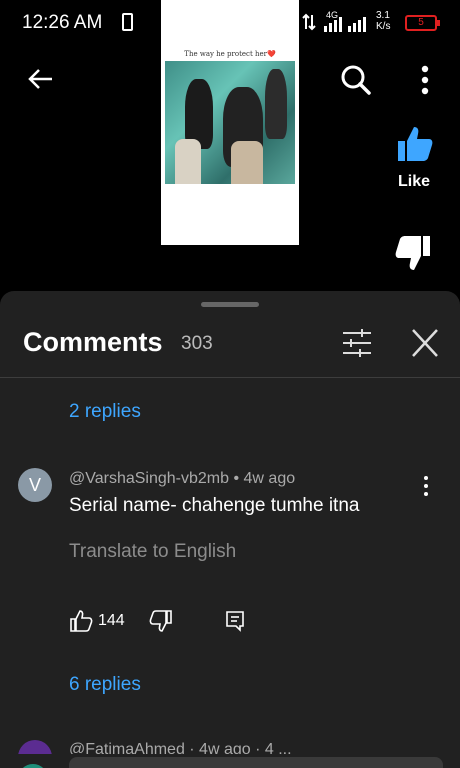  I want to click on sliders-icon, so click(357, 343).